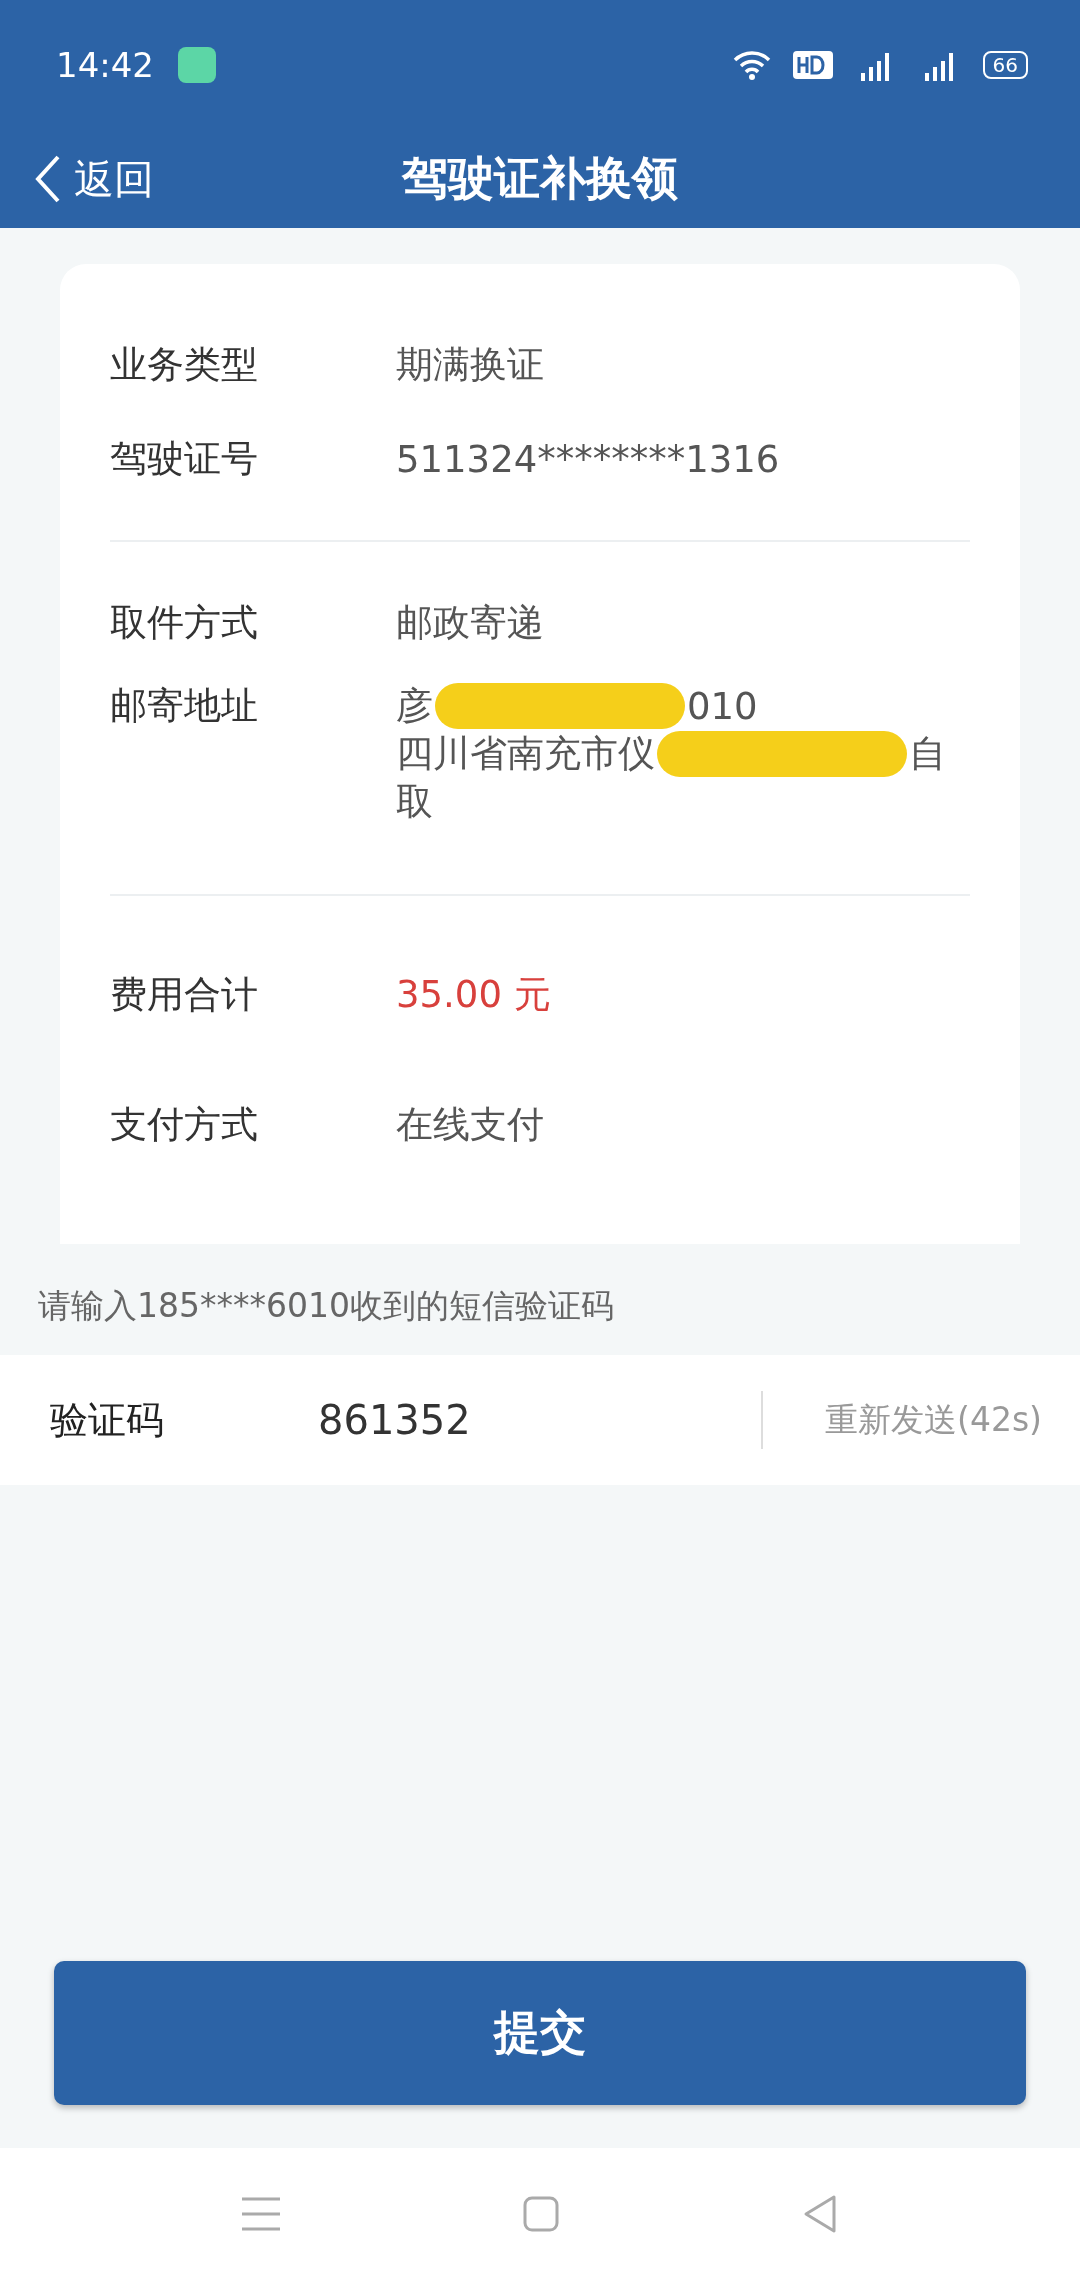 This screenshot has width=1080, height=2280. I want to click on field-label: 邮寄地址, so click(184, 706).